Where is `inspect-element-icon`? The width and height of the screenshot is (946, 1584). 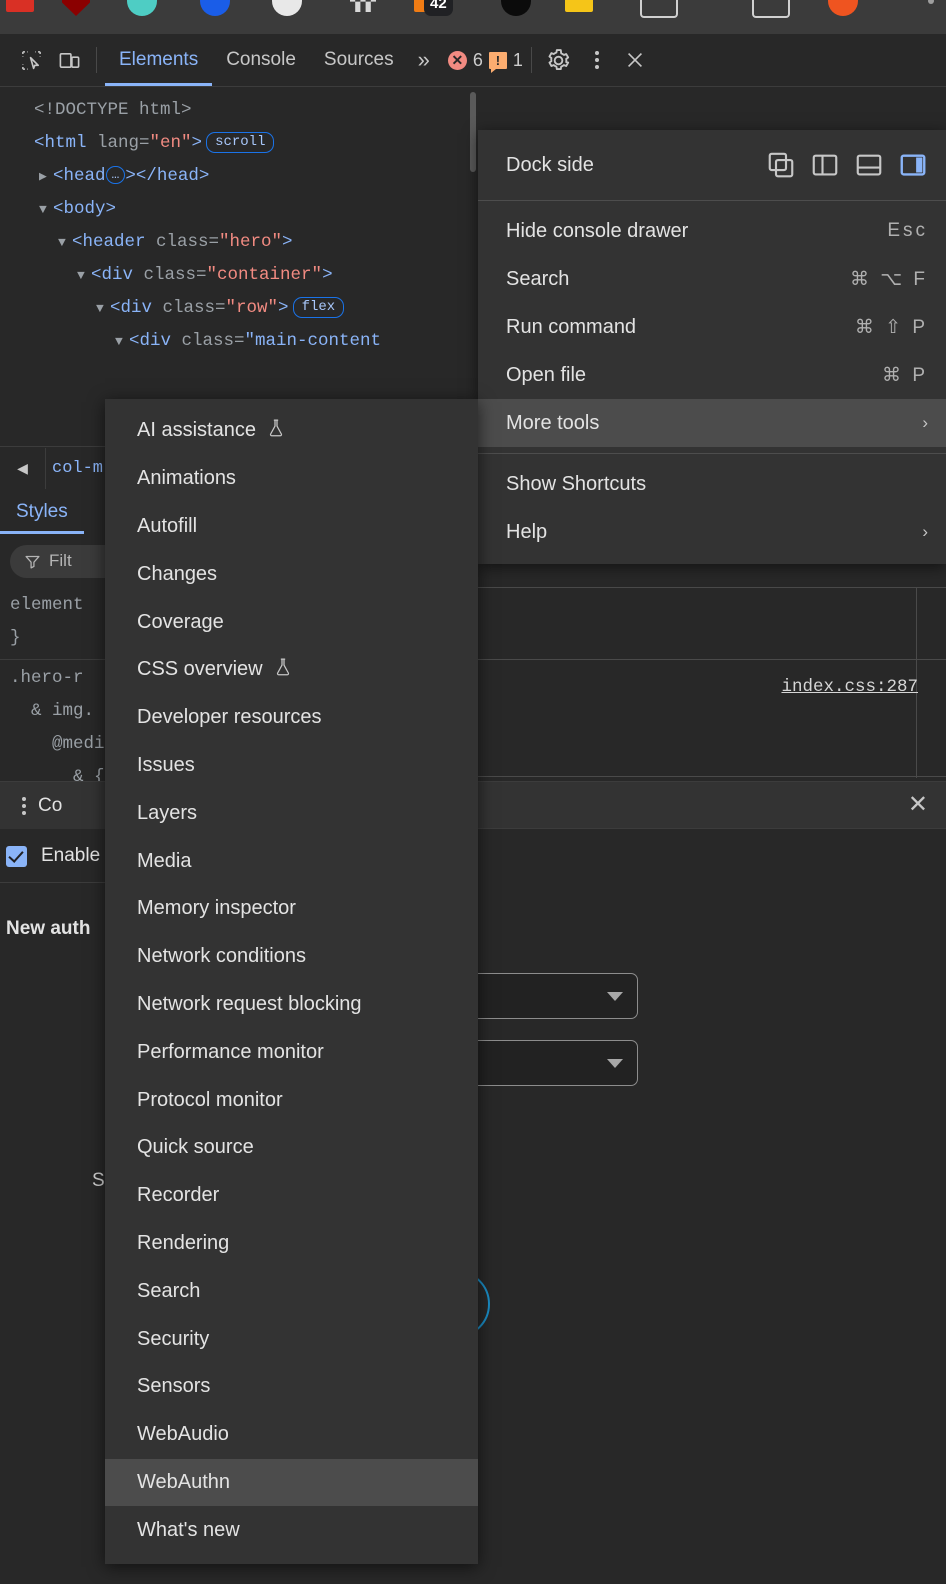 inspect-element-icon is located at coordinates (31, 60).